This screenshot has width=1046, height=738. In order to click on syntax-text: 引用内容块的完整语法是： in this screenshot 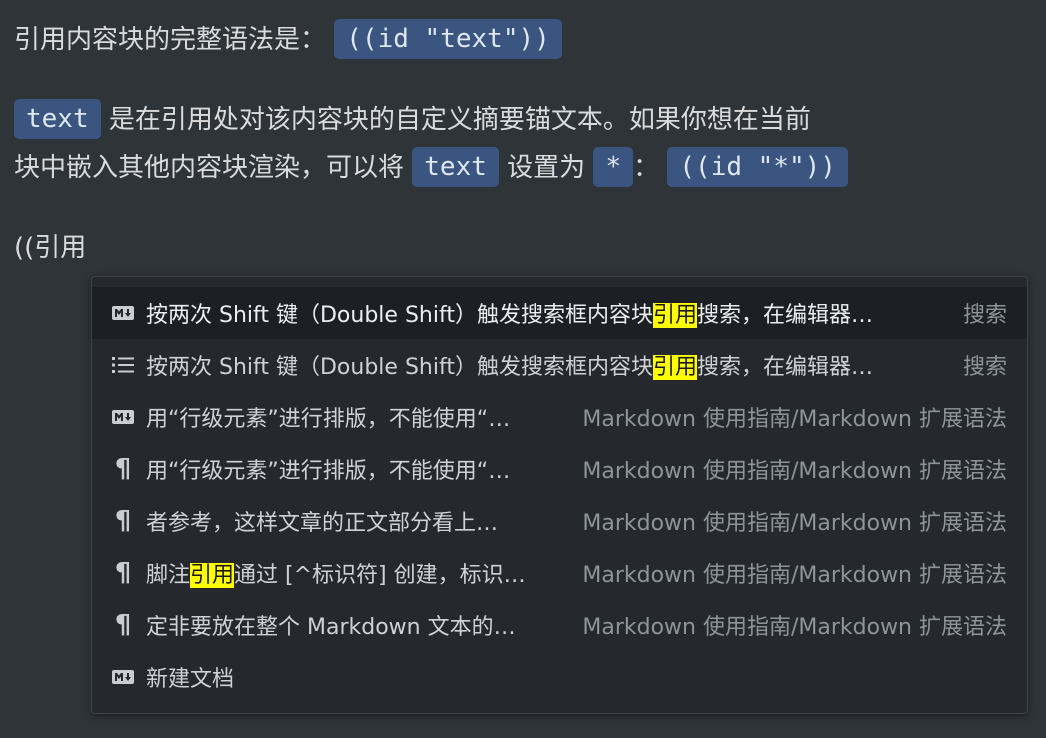, I will do `click(170, 40)`.